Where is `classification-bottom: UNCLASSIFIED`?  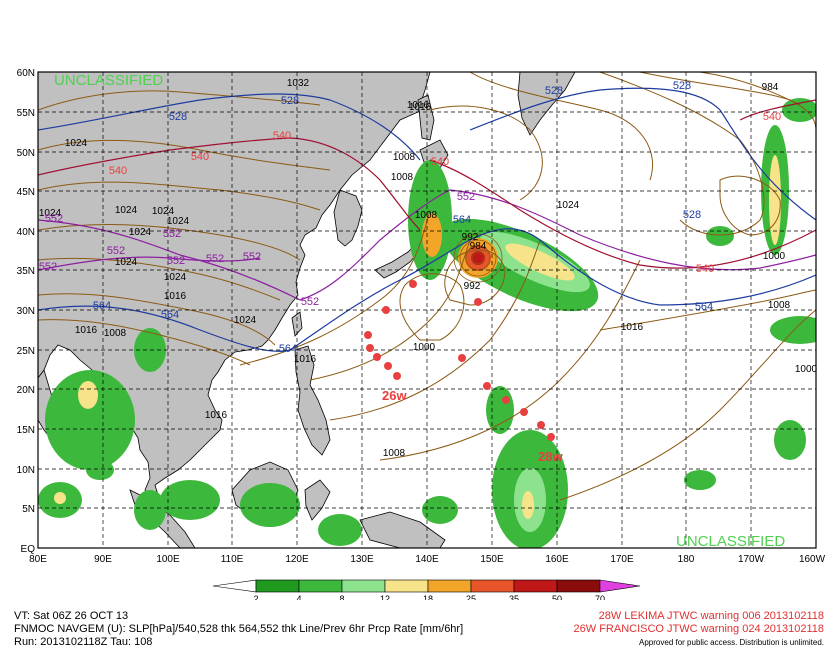 classification-bottom: UNCLASSIFIED is located at coordinates (730, 541).